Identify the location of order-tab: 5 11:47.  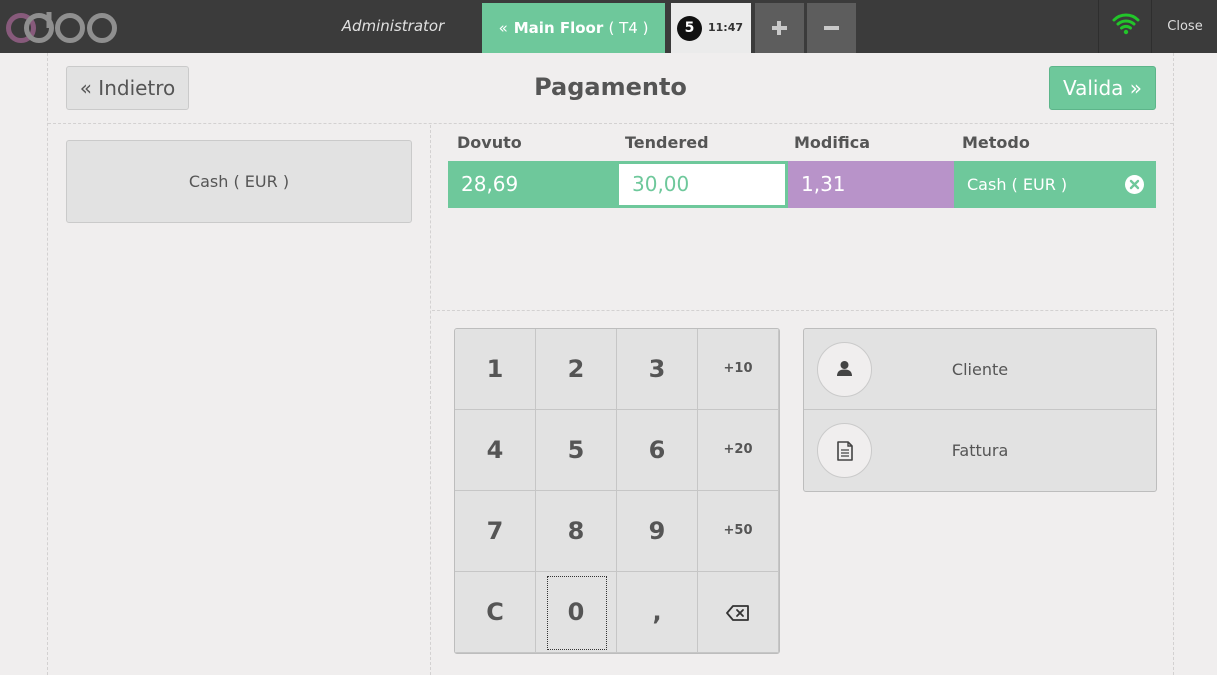
(711, 28).